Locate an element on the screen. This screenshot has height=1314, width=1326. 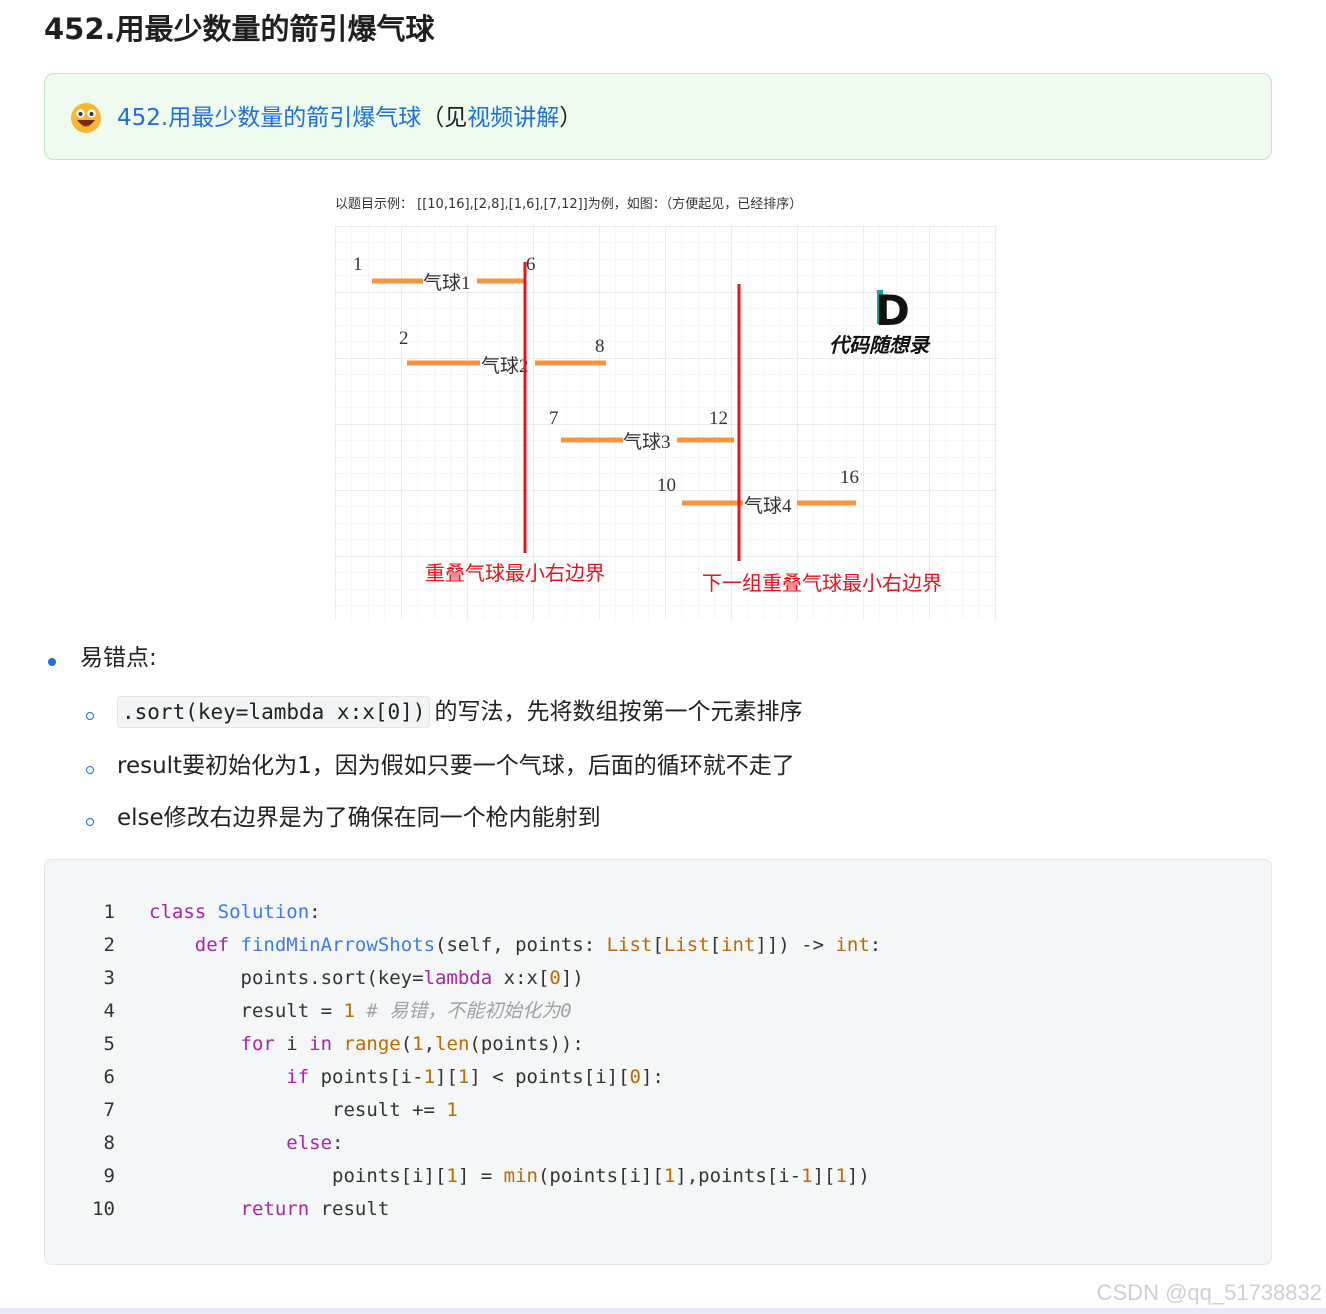
line-number: 9 is located at coordinates (109, 1176).